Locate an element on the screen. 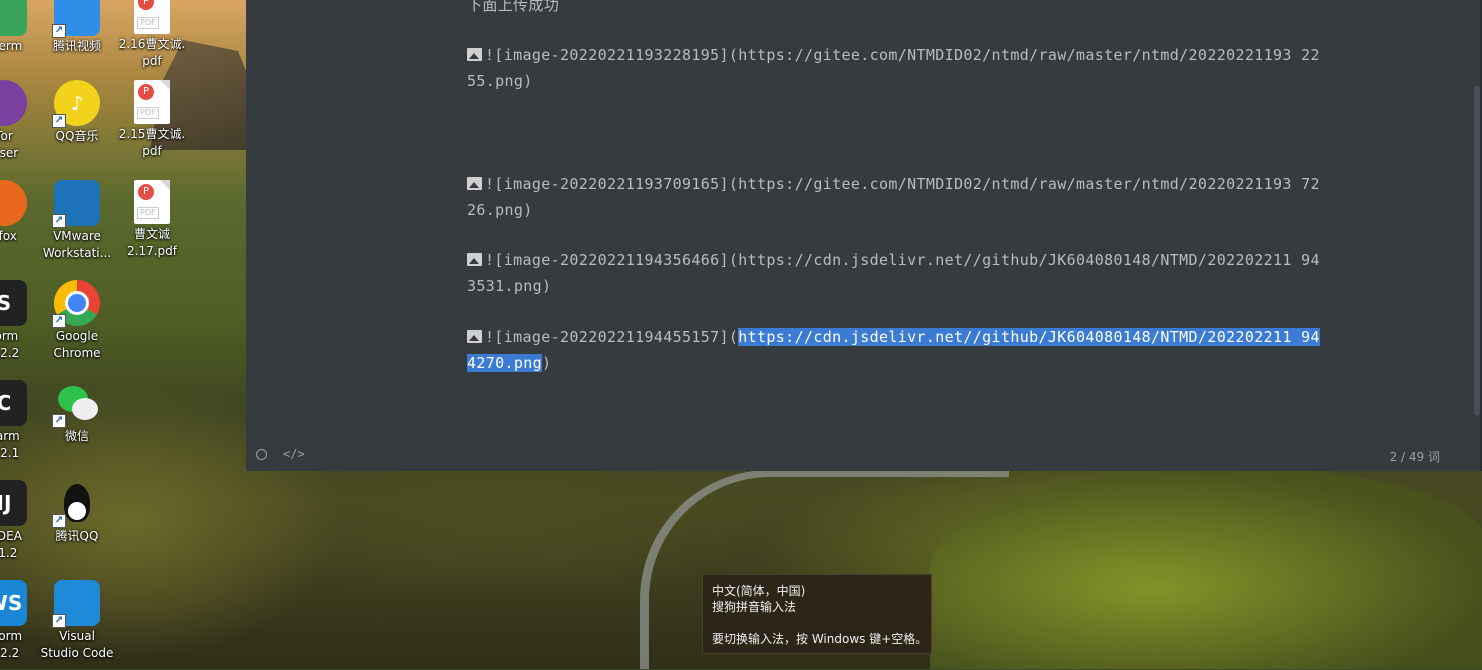 Image resolution: width=1482 pixels, height=670 pixels. desktop-shortcut: ↗ Visual Studio Code is located at coordinates (77, 625).